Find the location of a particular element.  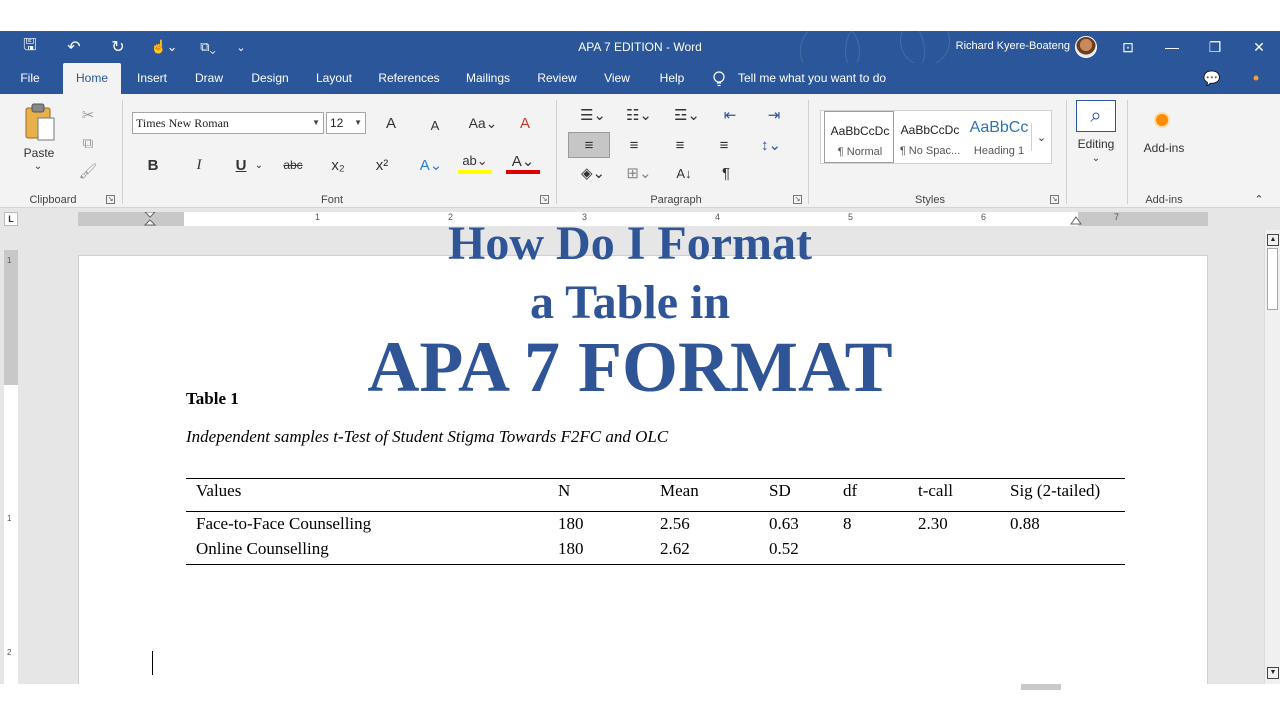

vertical-scrollbar: ▲ ▼ is located at coordinates (1272, 457).